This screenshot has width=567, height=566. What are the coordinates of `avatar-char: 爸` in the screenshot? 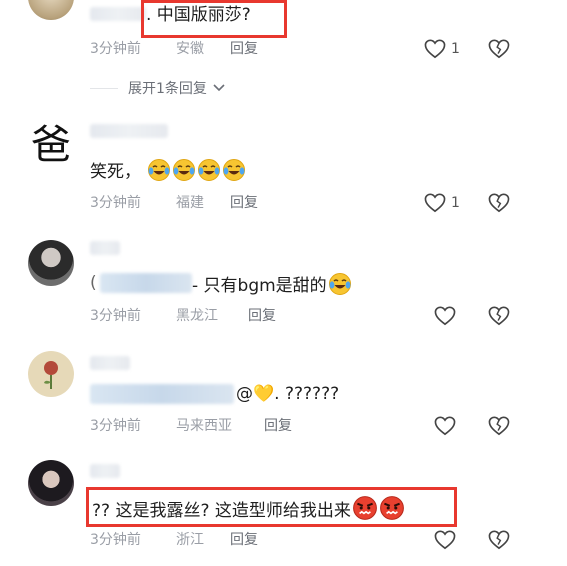 It's located at (51, 145).